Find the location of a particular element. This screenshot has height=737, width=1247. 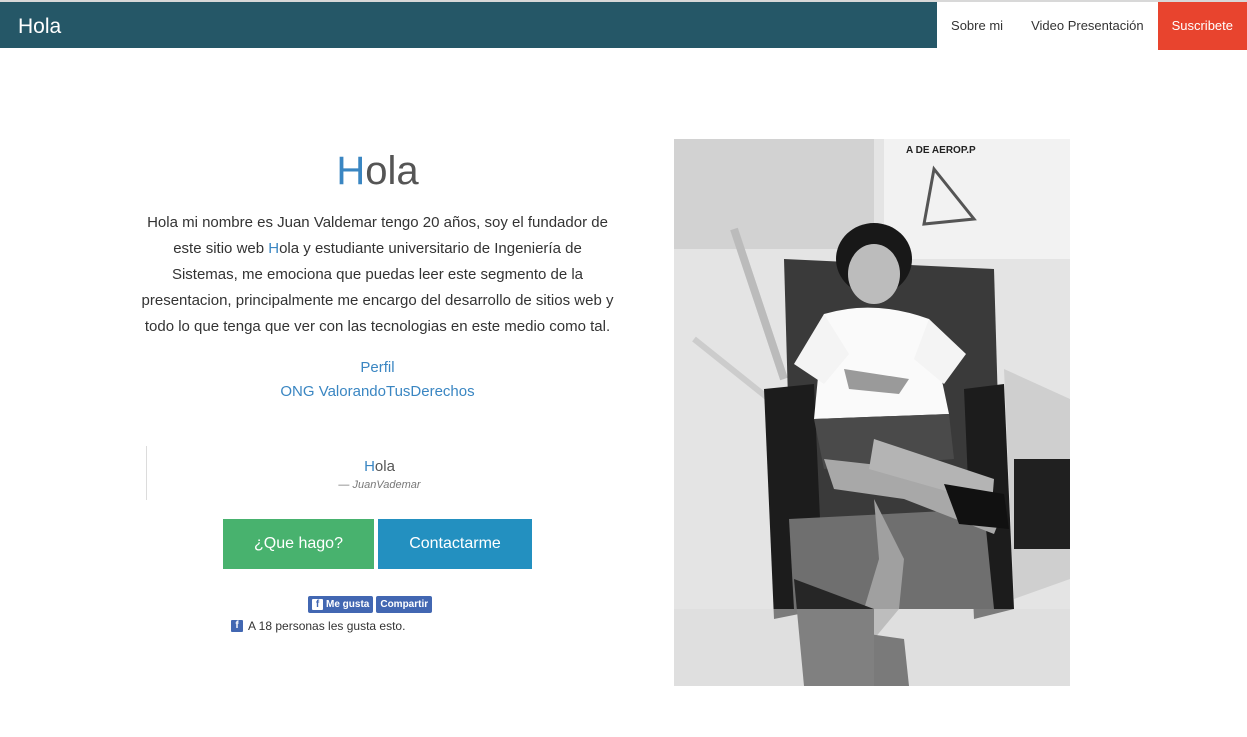

quote-text: Hola is located at coordinates (379, 467).